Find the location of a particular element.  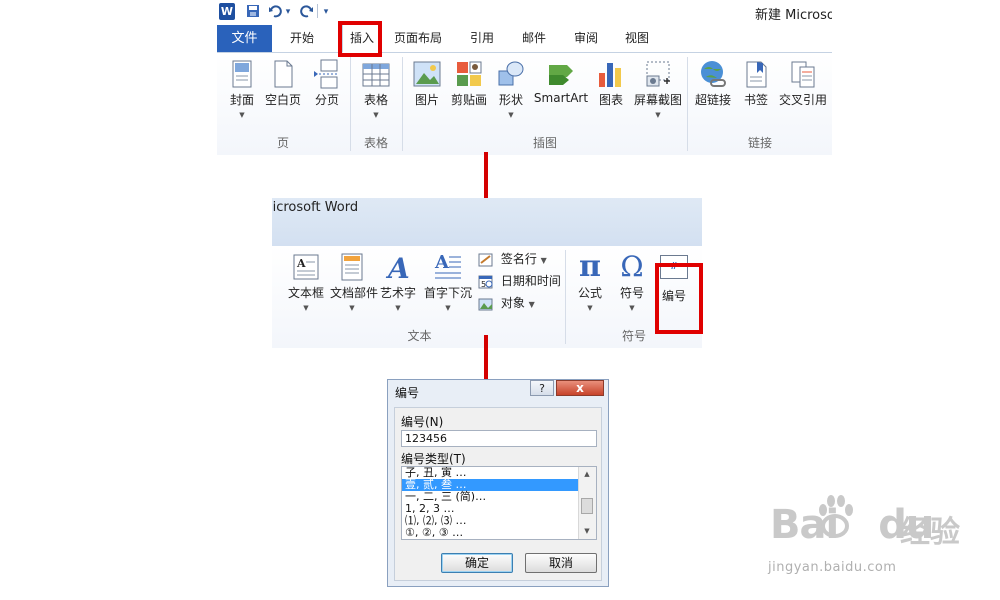

object-button: 对象 ▼ is located at coordinates (506, 303).